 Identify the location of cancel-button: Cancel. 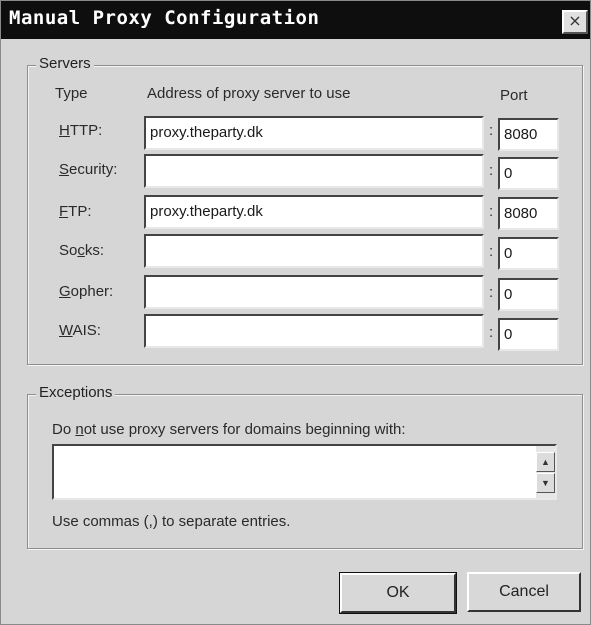
(524, 592).